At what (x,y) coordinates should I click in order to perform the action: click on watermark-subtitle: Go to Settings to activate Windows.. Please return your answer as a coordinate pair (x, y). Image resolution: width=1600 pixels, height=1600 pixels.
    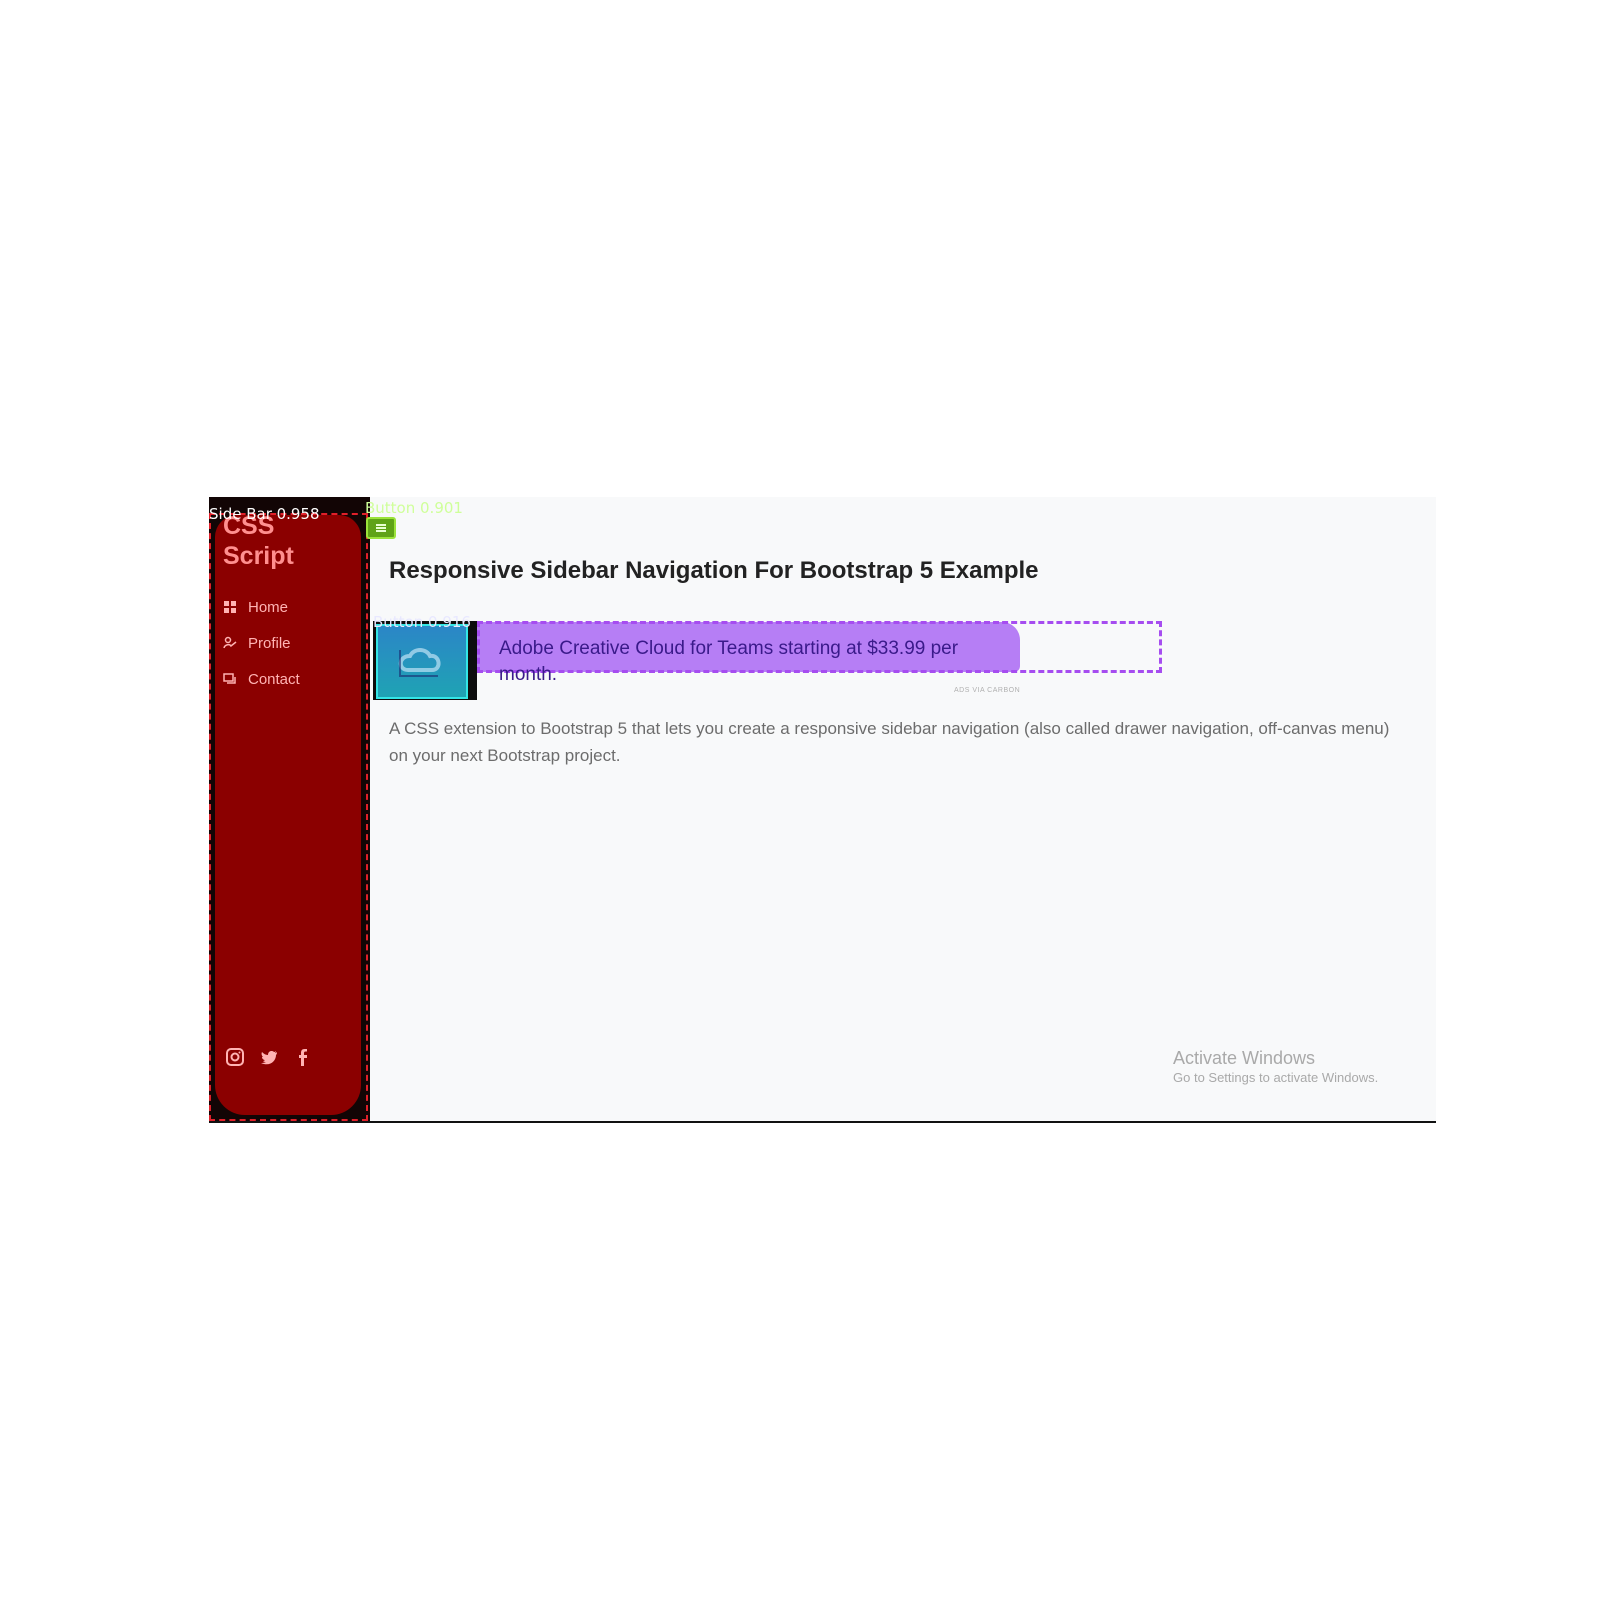
    Looking at the image, I should click on (1276, 1077).